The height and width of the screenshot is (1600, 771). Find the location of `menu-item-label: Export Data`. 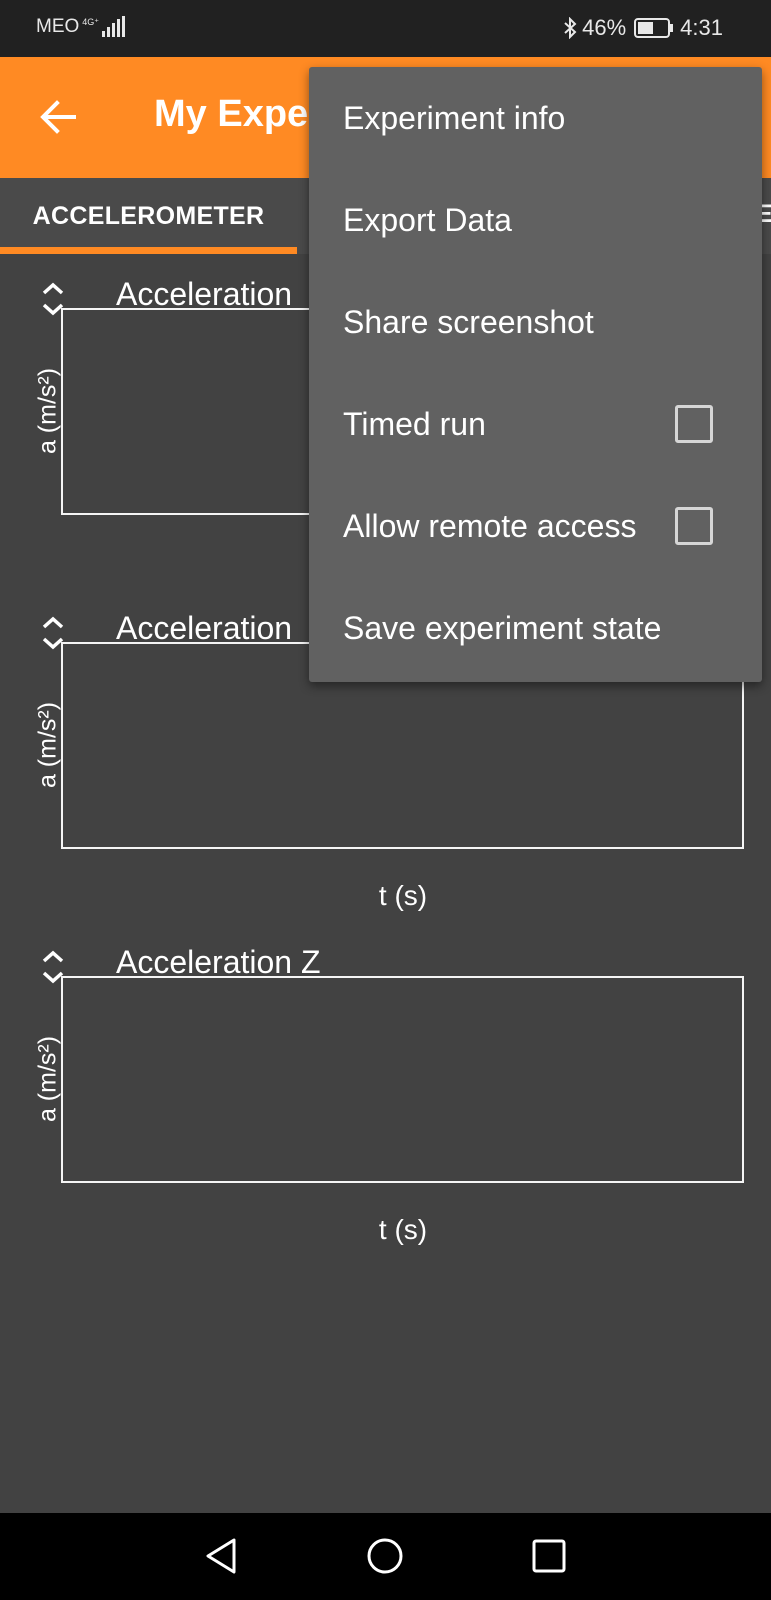

menu-item-label: Export Data is located at coordinates (427, 219).